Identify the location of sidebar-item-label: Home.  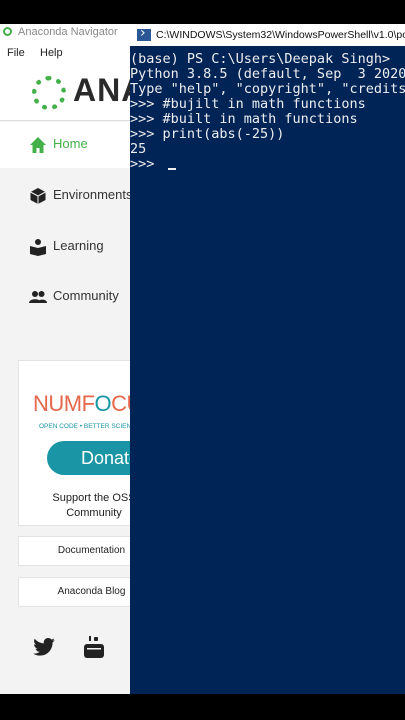
(70, 143).